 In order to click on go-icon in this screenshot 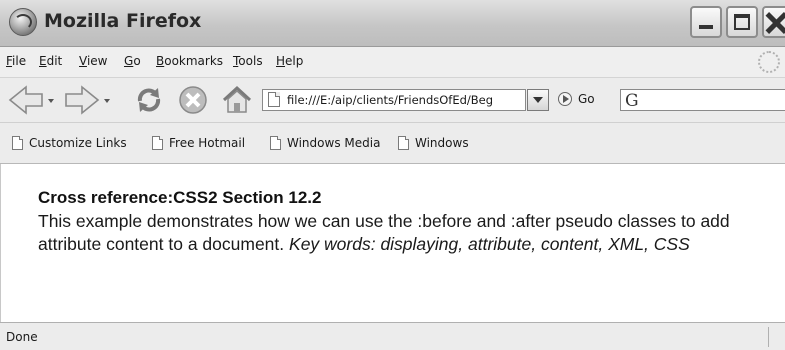, I will do `click(565, 99)`.